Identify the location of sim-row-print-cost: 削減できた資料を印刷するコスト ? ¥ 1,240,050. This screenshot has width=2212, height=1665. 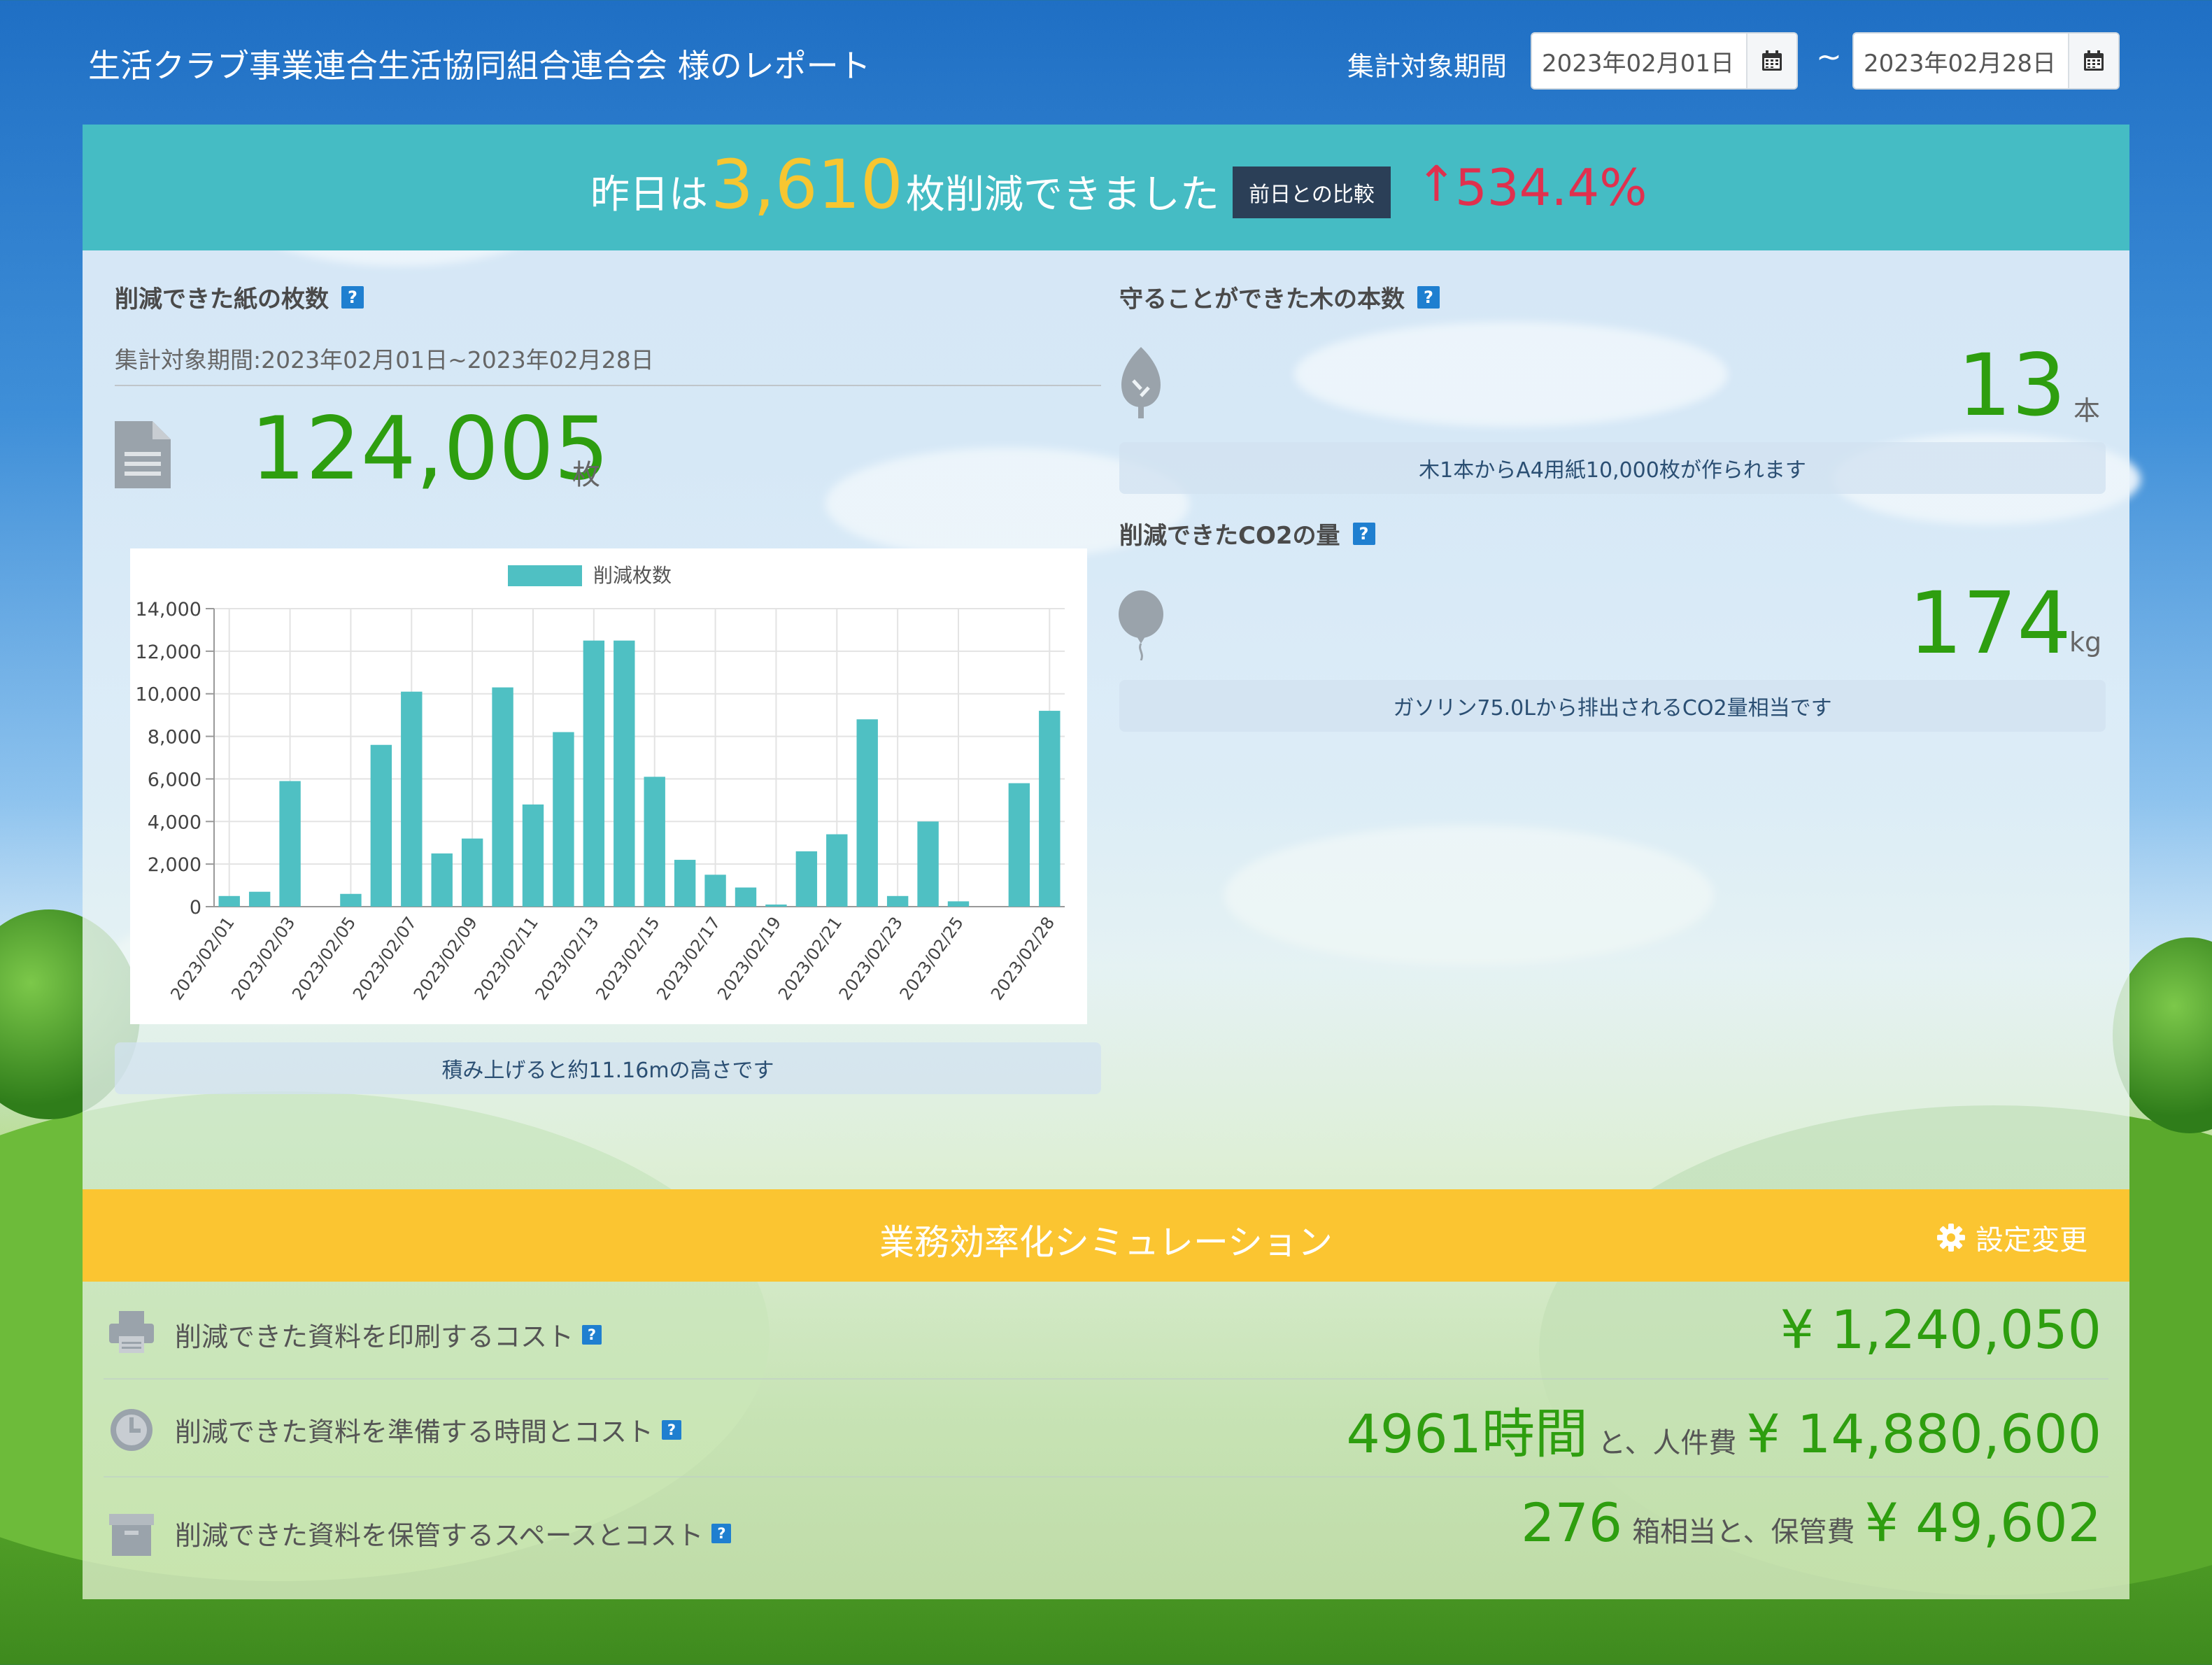
(1106, 1331).